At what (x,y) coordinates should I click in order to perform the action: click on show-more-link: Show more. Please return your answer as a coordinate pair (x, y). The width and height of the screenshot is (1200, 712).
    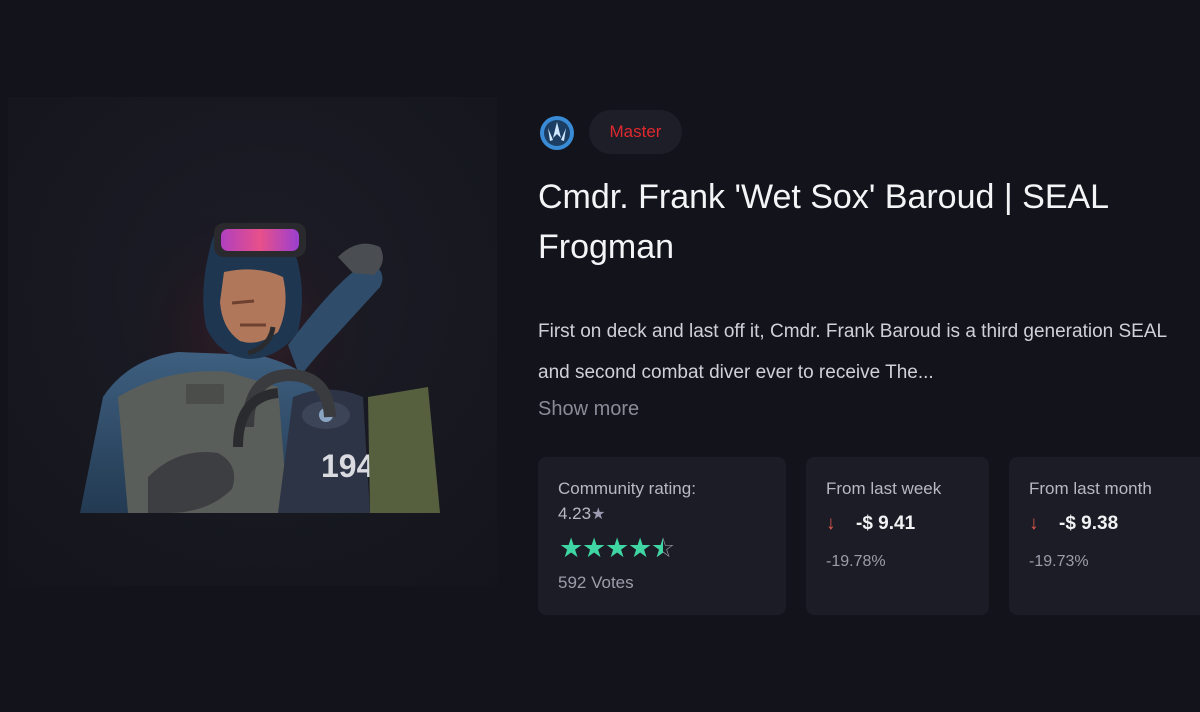
    Looking at the image, I should click on (588, 409).